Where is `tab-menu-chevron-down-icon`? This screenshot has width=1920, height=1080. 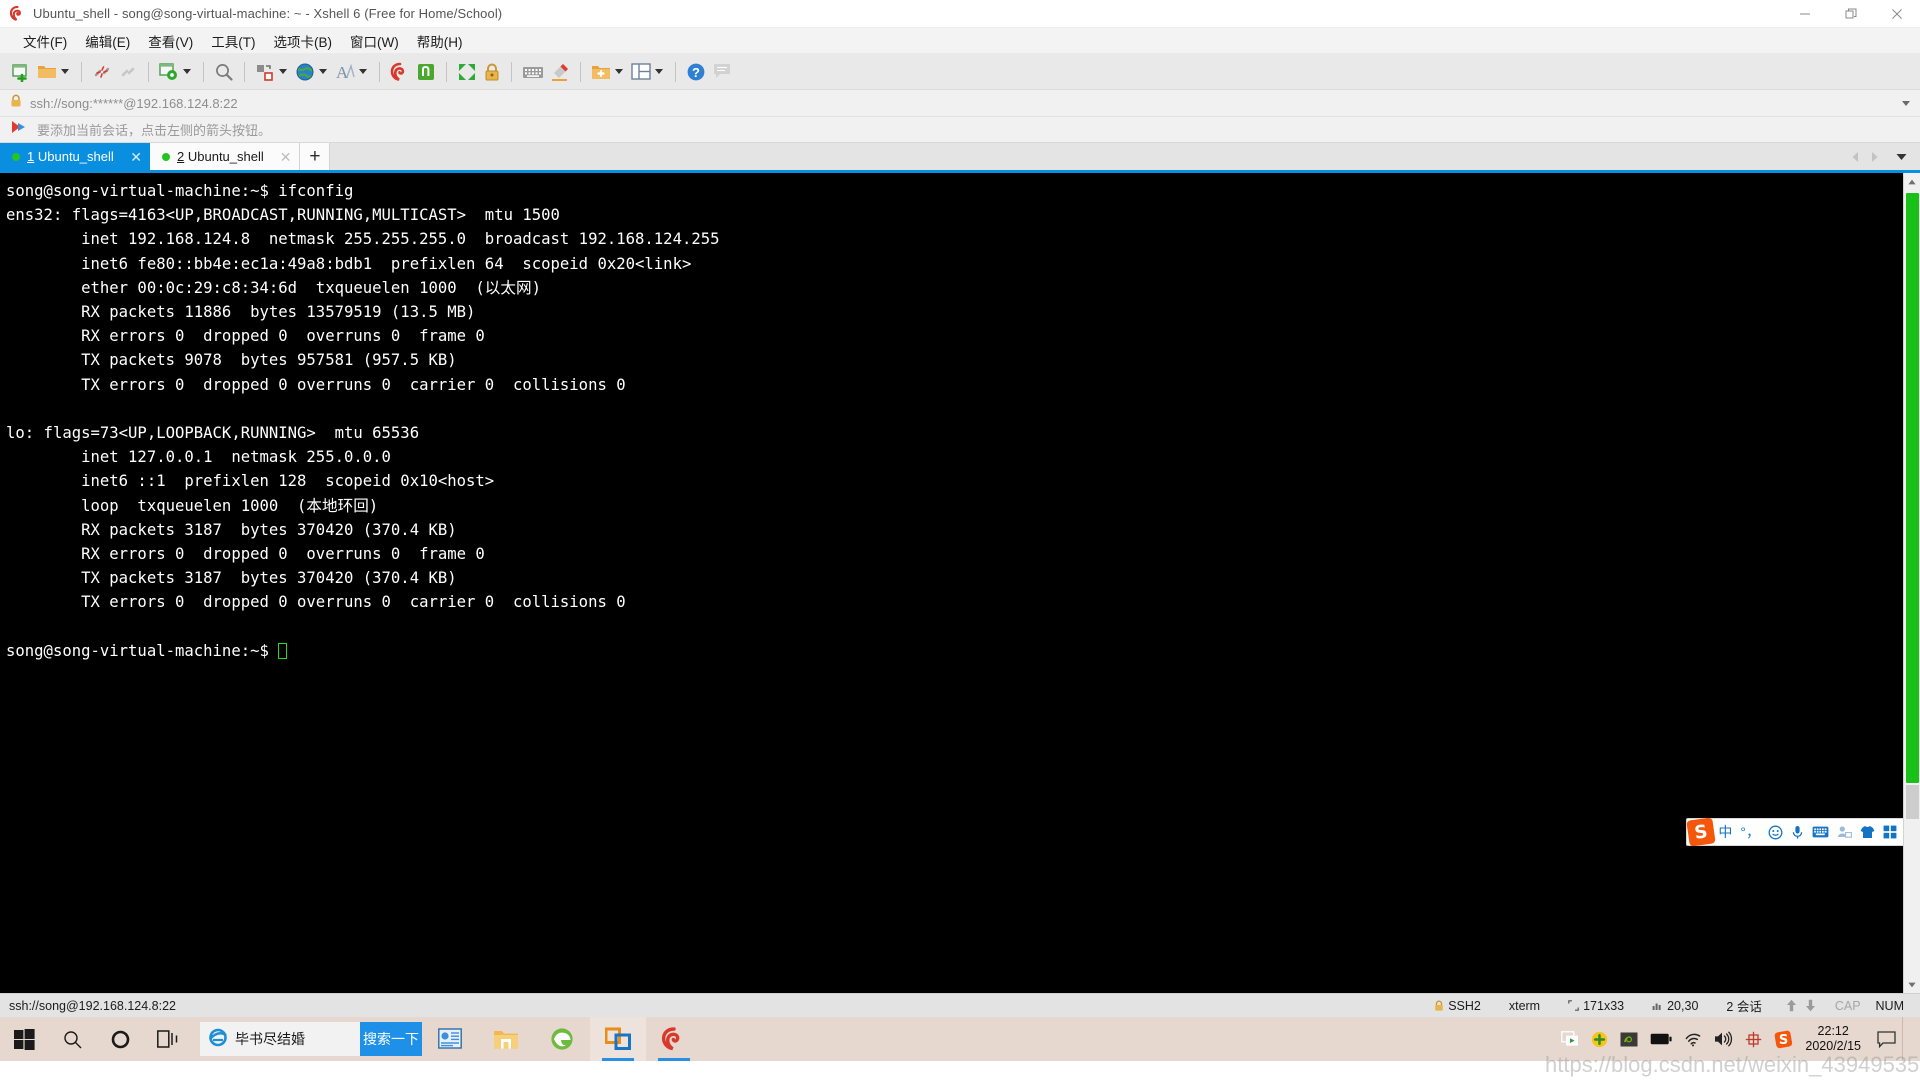 tab-menu-chevron-down-icon is located at coordinates (1898, 157).